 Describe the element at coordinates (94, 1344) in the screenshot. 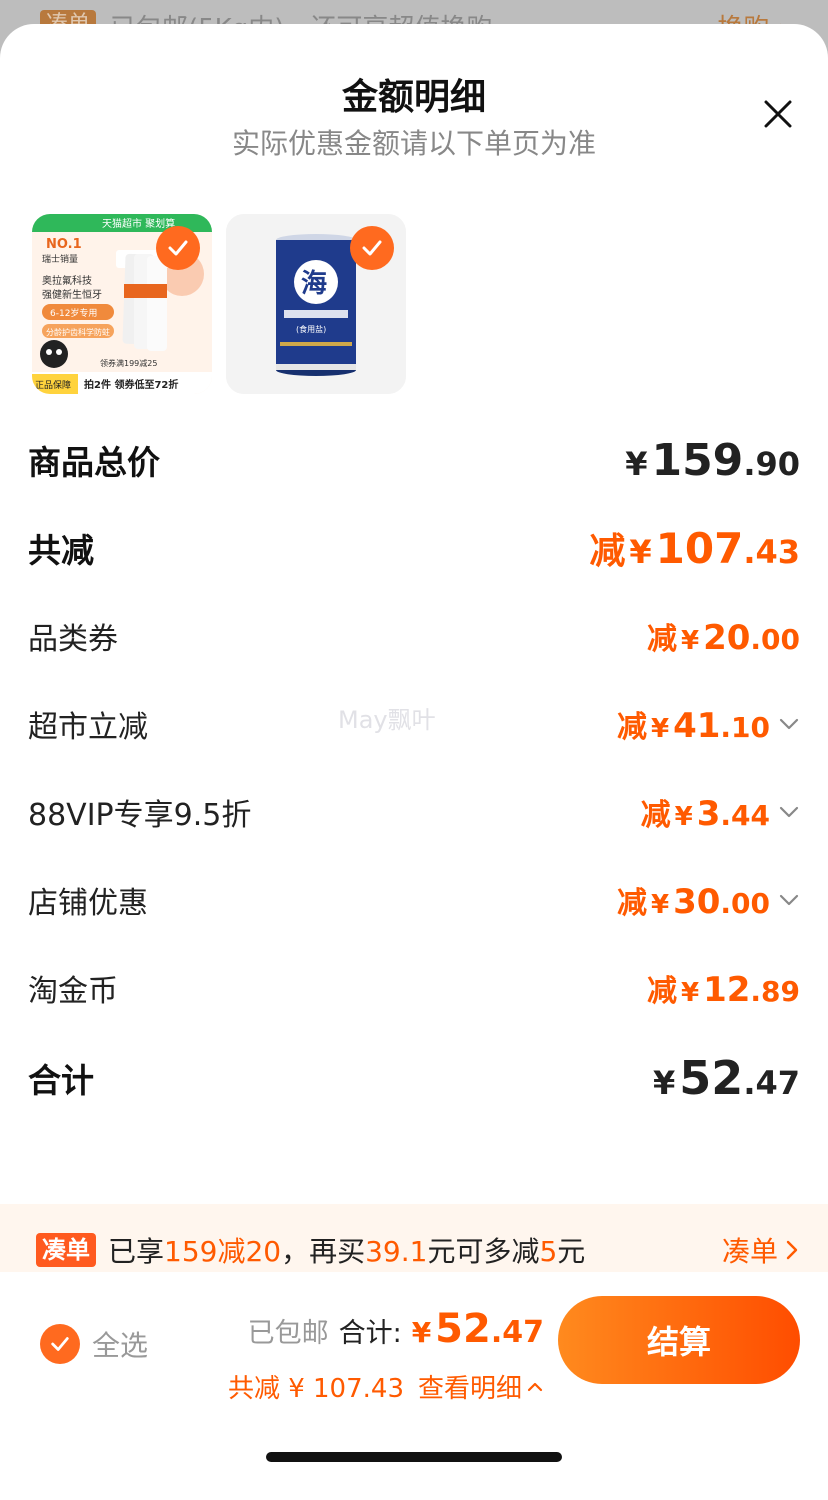

I see `select-all-toggle: 全选` at that location.